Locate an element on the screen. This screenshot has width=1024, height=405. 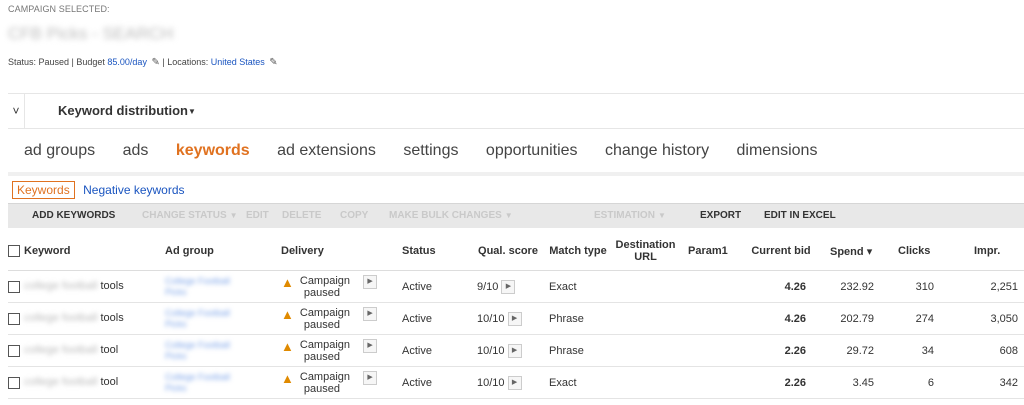
copy-button: COPY is located at coordinates (354, 215).